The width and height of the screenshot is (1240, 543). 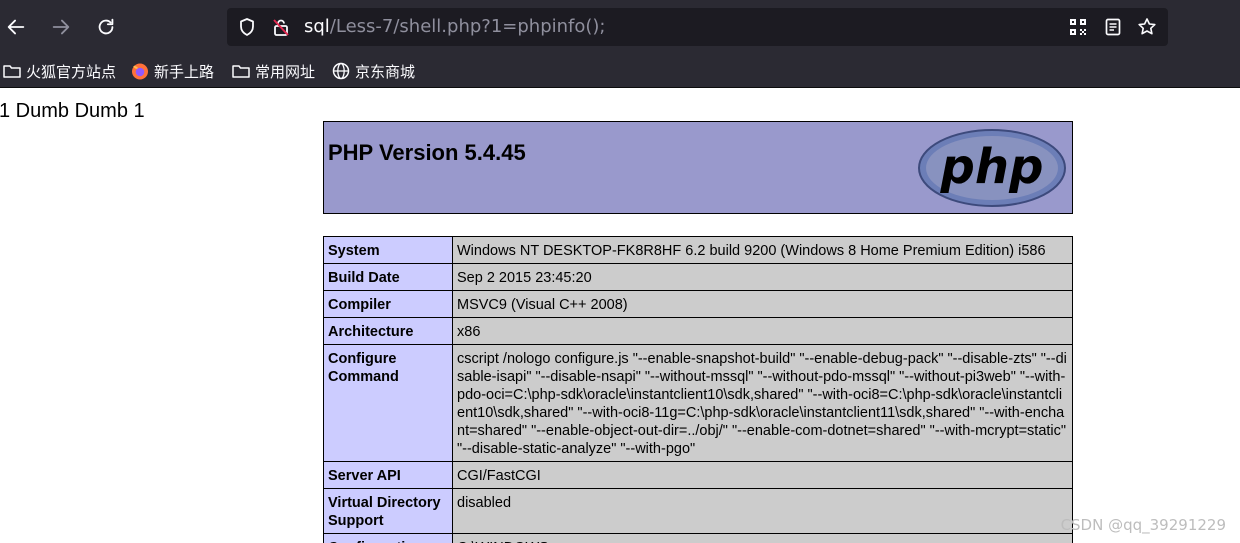 What do you see at coordinates (762, 538) in the screenshot?
I see `row-value: C:\WINDOWS` at bounding box center [762, 538].